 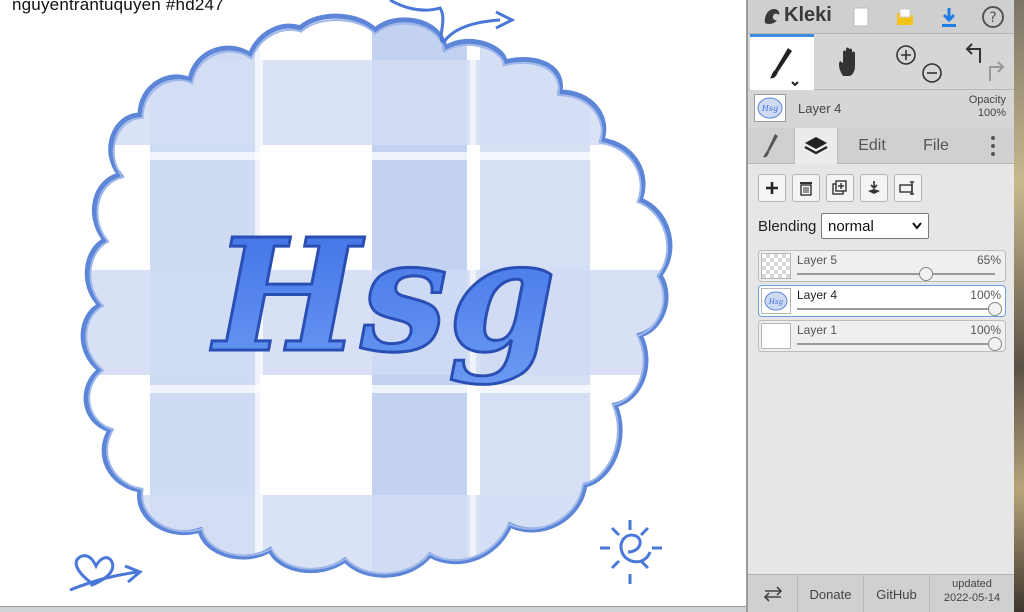 What do you see at coordinates (851, 226) in the screenshot?
I see `blending-value: normal` at bounding box center [851, 226].